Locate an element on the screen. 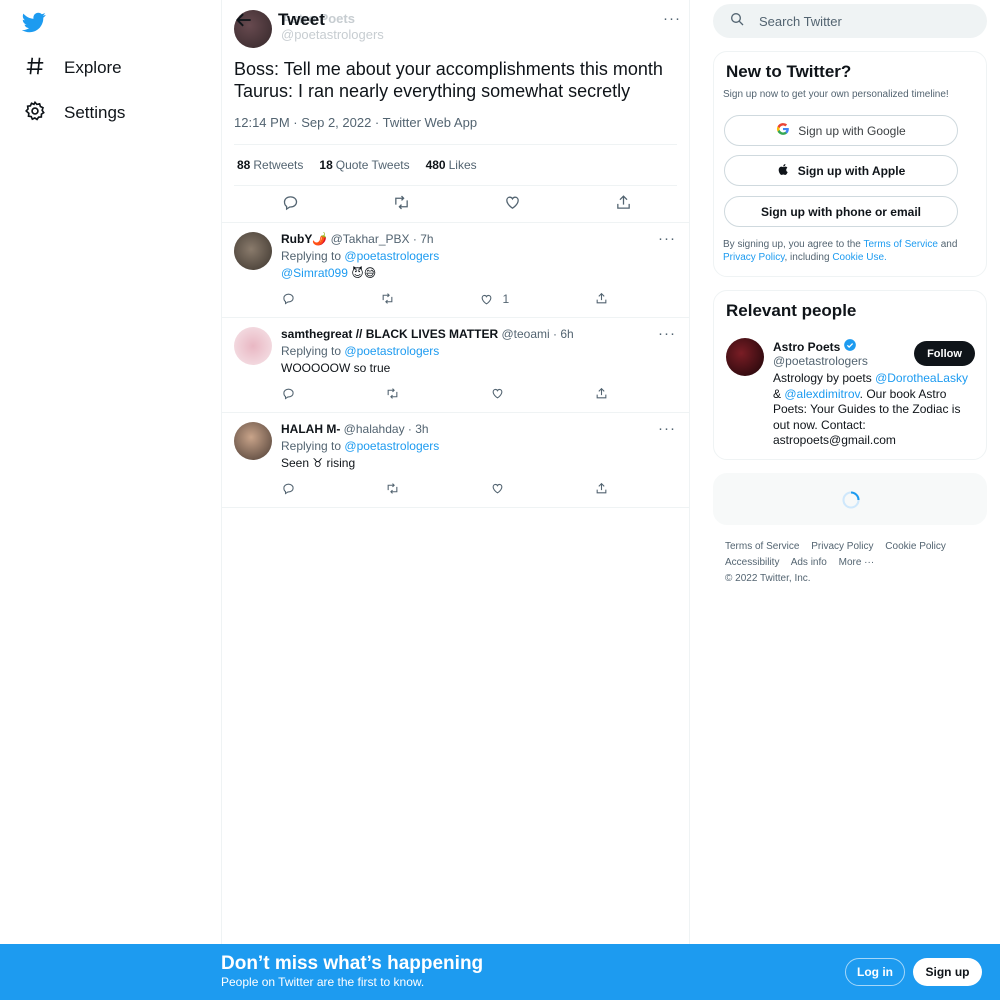  back-button is located at coordinates (244, 20).